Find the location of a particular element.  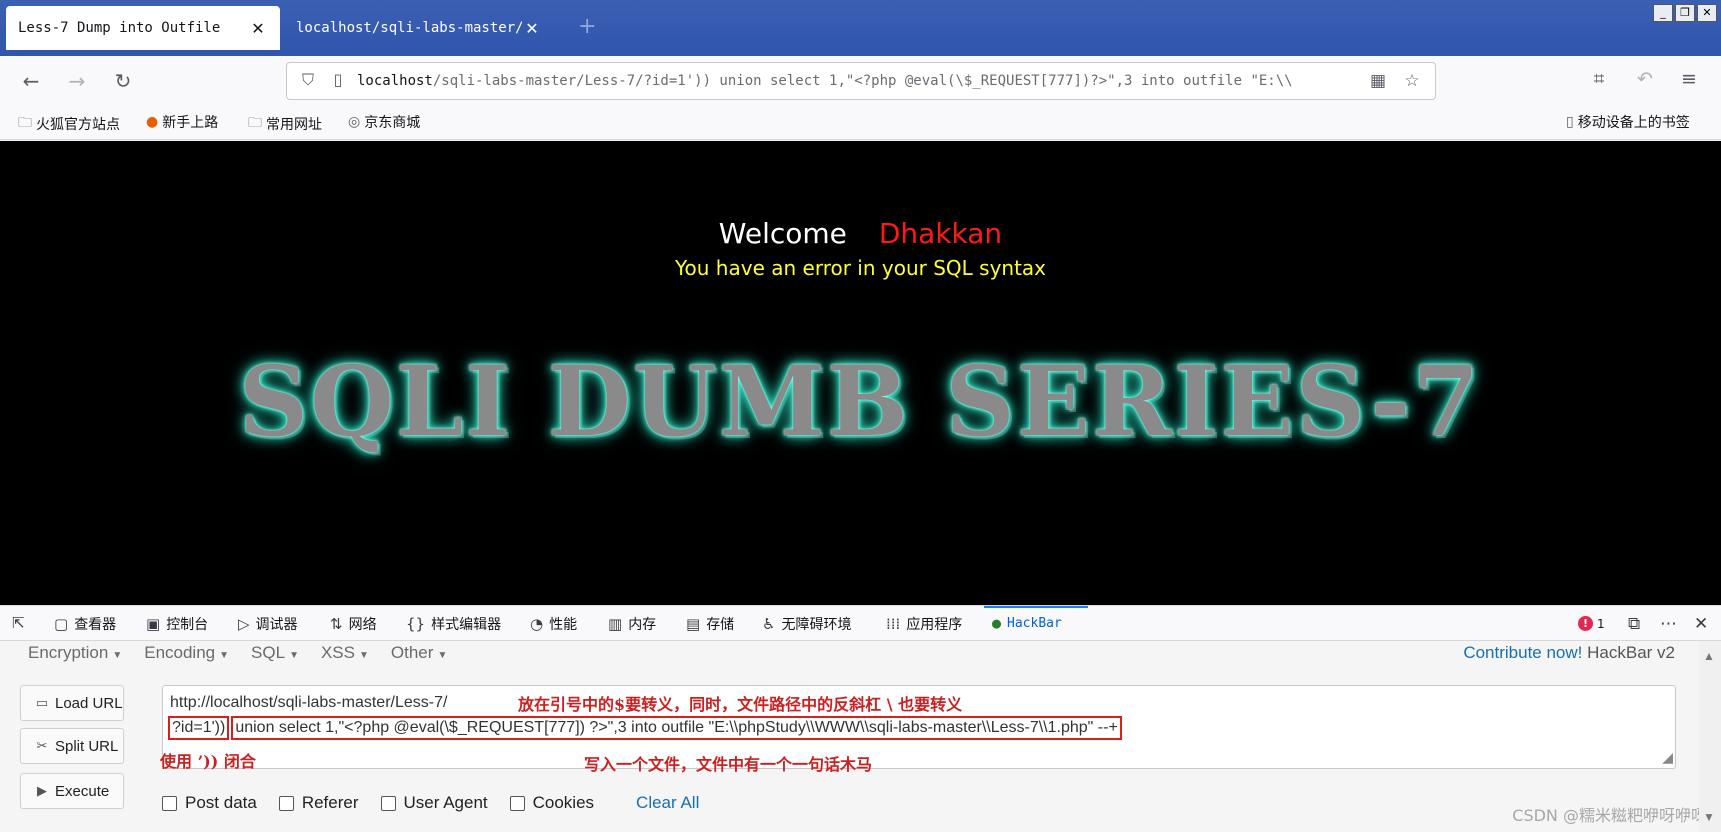

mobile-icon: ▯ is located at coordinates (1570, 122).